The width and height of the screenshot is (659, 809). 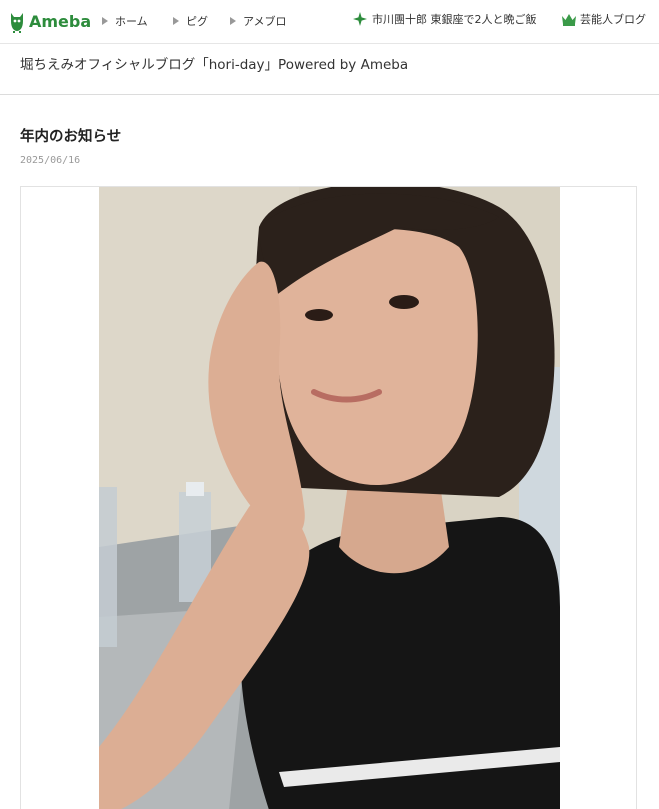 What do you see at coordinates (454, 19) in the screenshot?
I see `topic-link-label: 市川團十郎 東銀座で2人と晩ご飯` at bounding box center [454, 19].